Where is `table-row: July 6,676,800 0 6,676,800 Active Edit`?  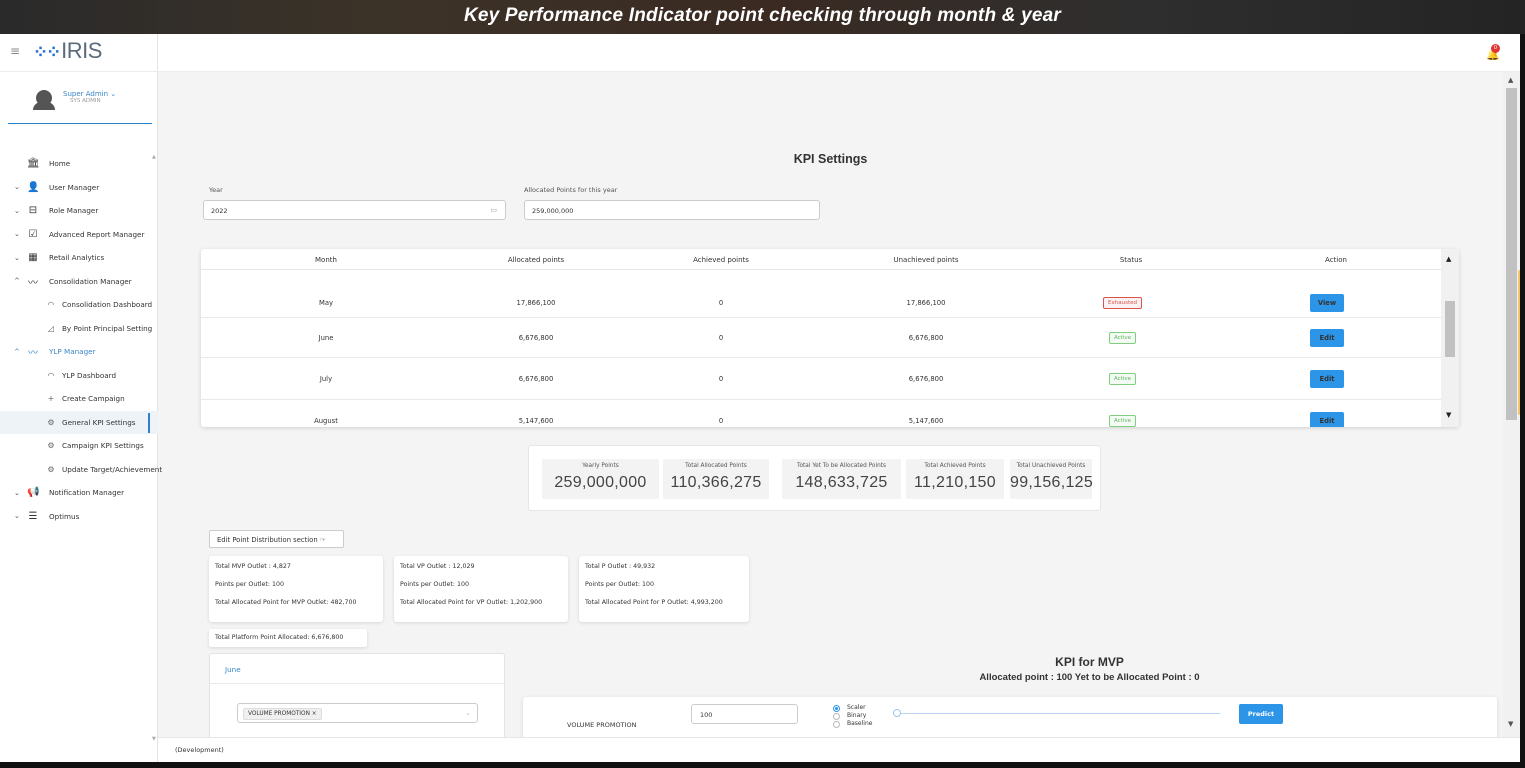 table-row: July 6,676,800 0 6,676,800 Active Edit is located at coordinates (821, 379).